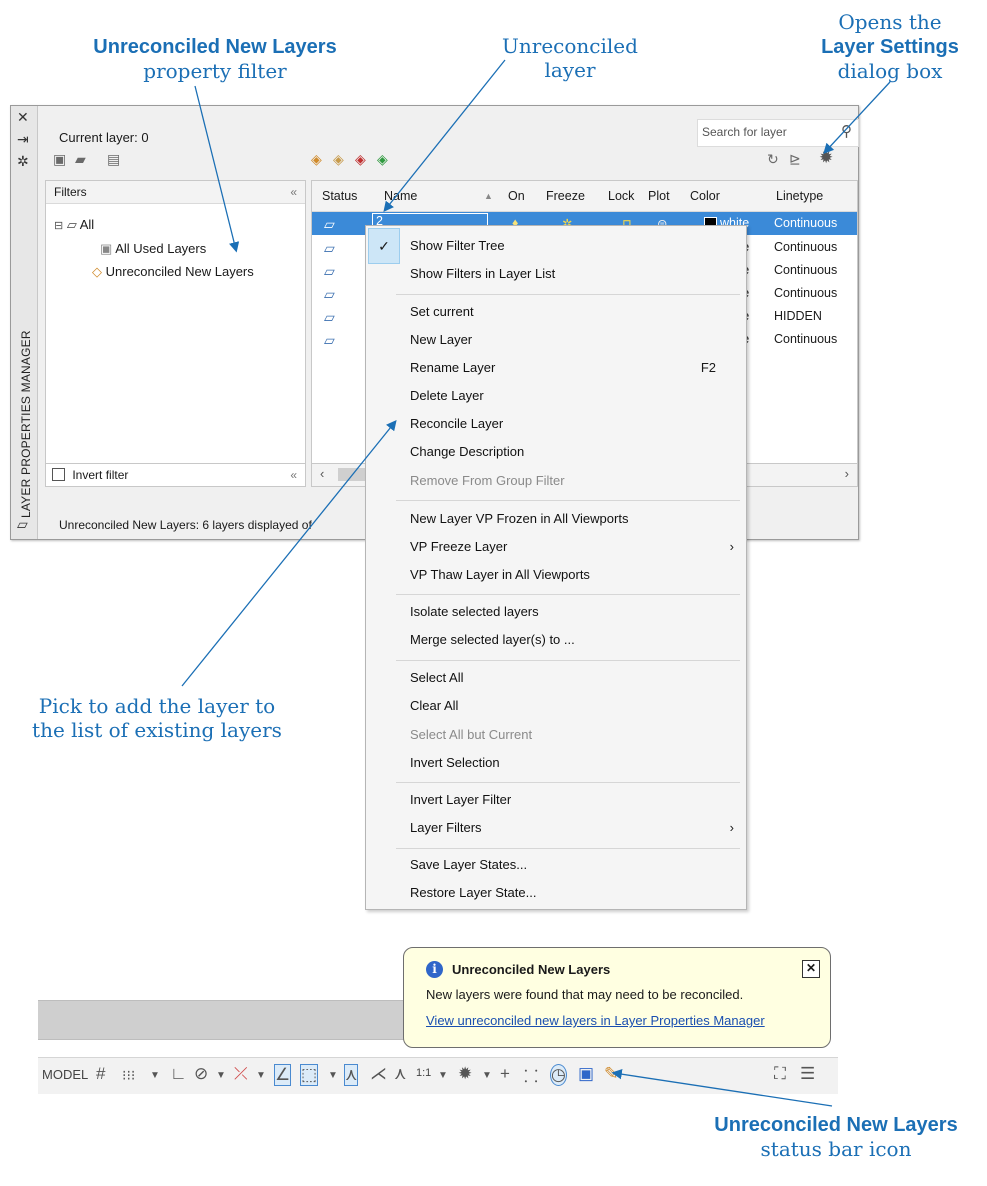 Image resolution: width=987 pixels, height=1186 pixels. I want to click on menu-item-reconcile-layer: Reconcile Layer, so click(456, 423).